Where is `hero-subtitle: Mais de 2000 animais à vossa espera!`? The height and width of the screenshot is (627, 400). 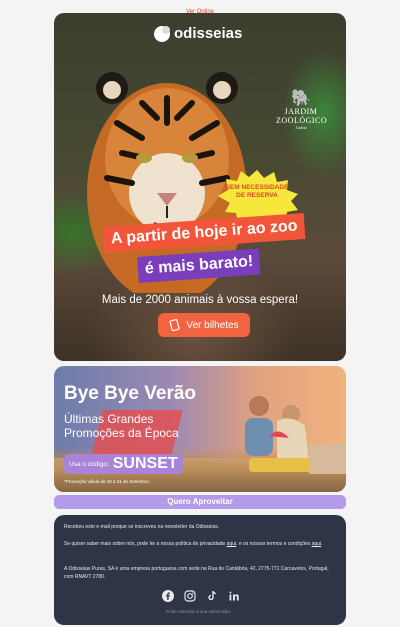
hero-subtitle: Mais de 2000 animais à vossa espera! is located at coordinates (200, 300).